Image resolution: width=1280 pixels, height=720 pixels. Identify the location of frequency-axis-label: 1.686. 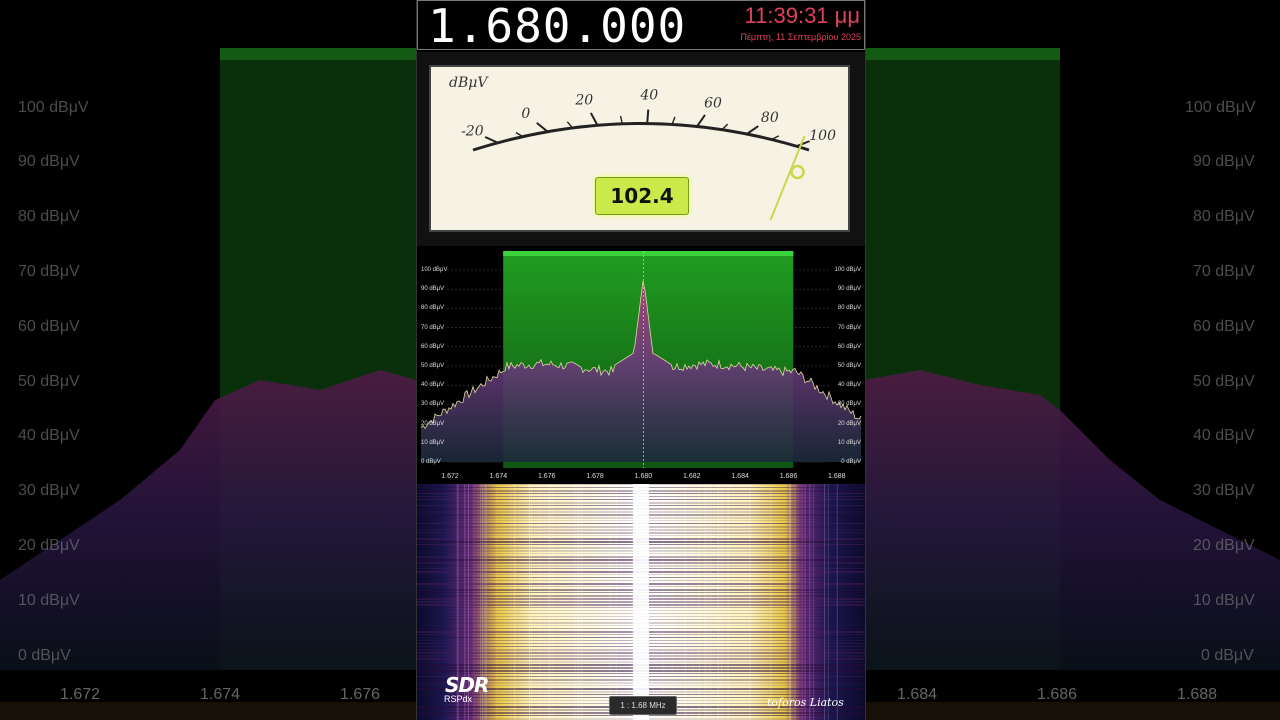
(788, 476).